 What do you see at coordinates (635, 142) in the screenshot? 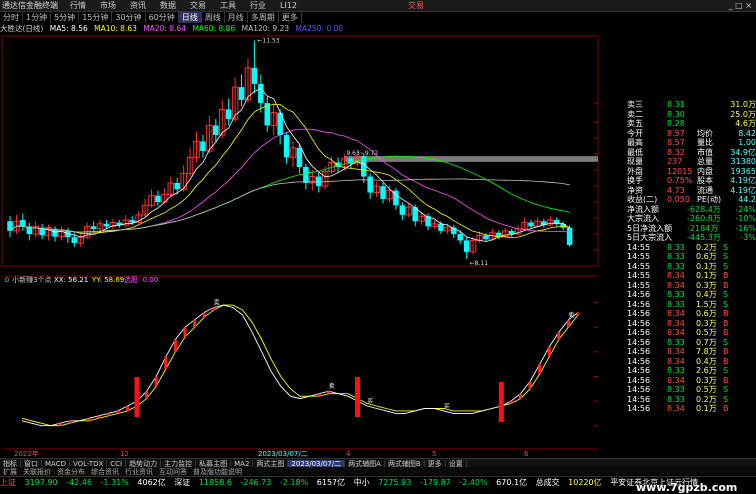
I see `quote-label: 最高` at bounding box center [635, 142].